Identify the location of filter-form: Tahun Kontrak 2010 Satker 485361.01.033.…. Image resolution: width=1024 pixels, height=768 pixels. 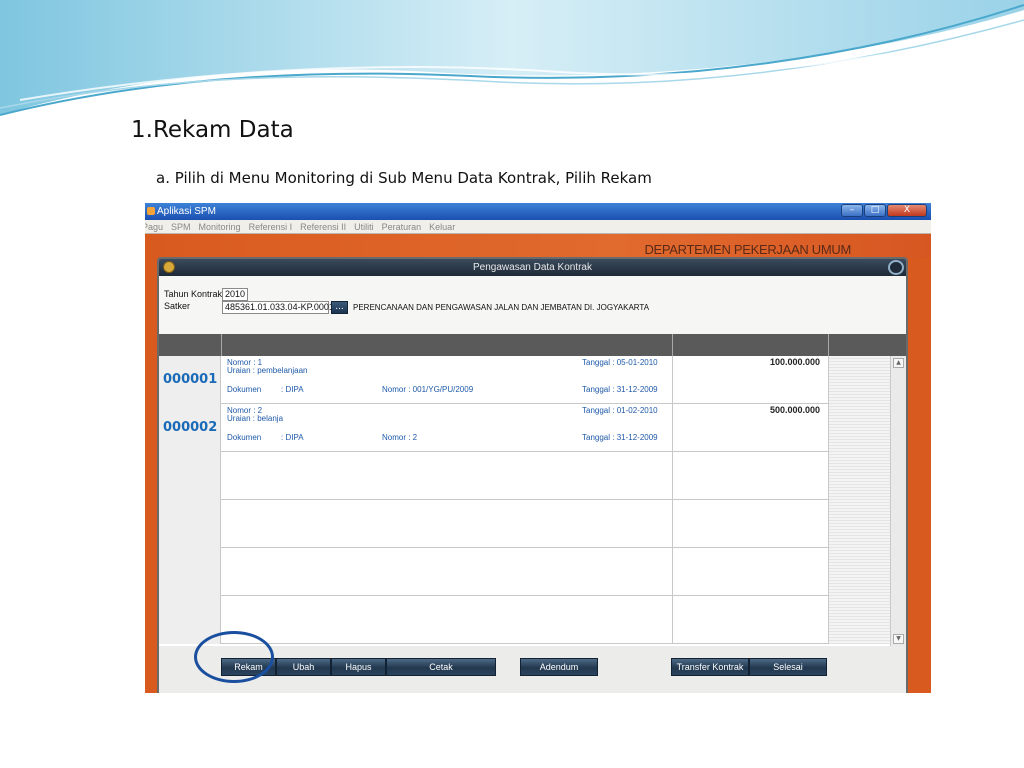
(532, 305).